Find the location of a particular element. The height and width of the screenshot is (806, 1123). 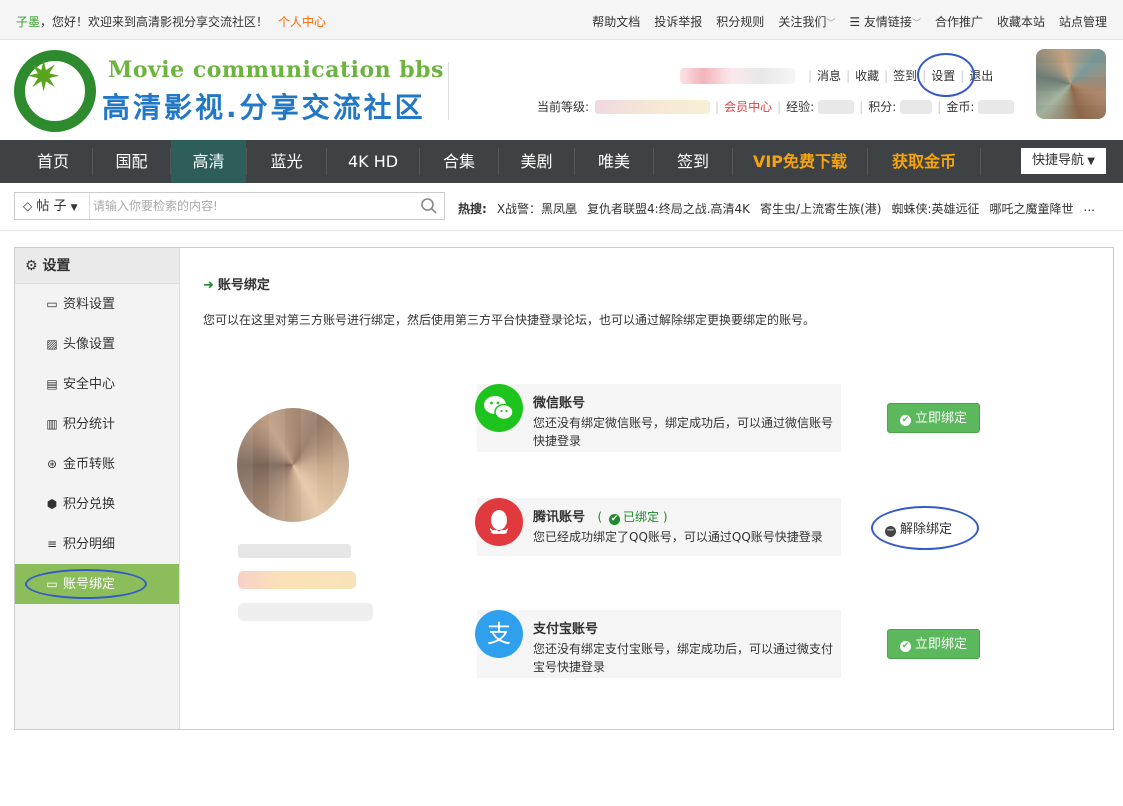

search-box: ◇ 帖 子 ▼ is located at coordinates (229, 206).